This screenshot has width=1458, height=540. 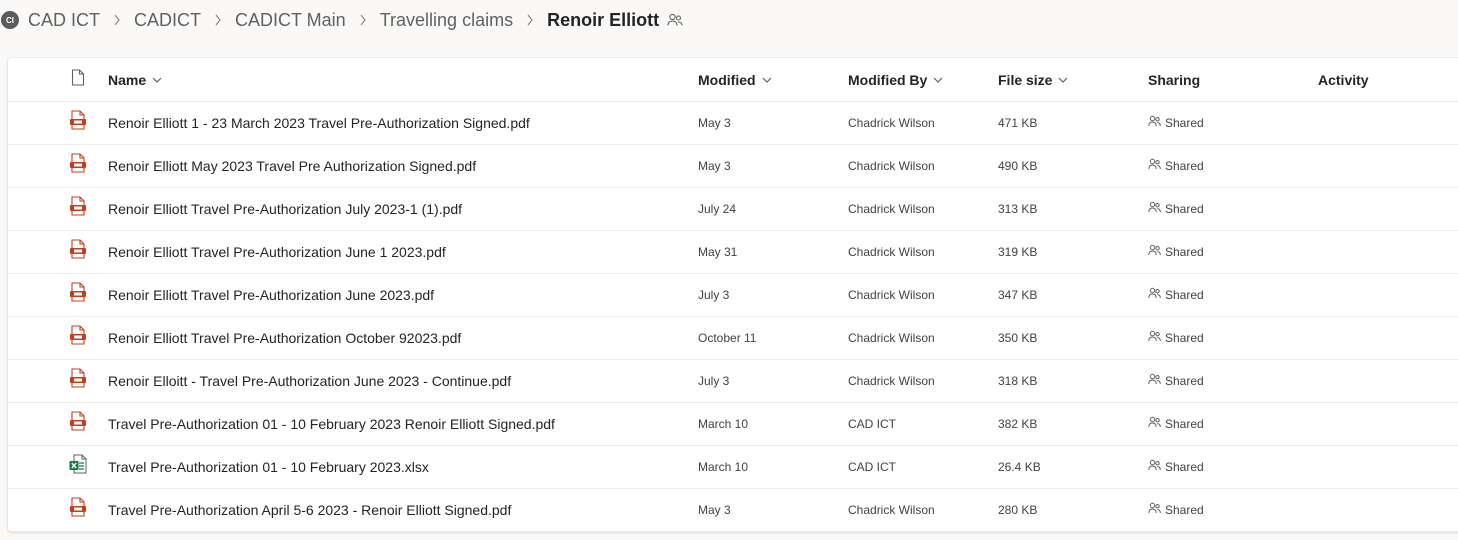 I want to click on modified-date: March 10, so click(x=723, y=466).